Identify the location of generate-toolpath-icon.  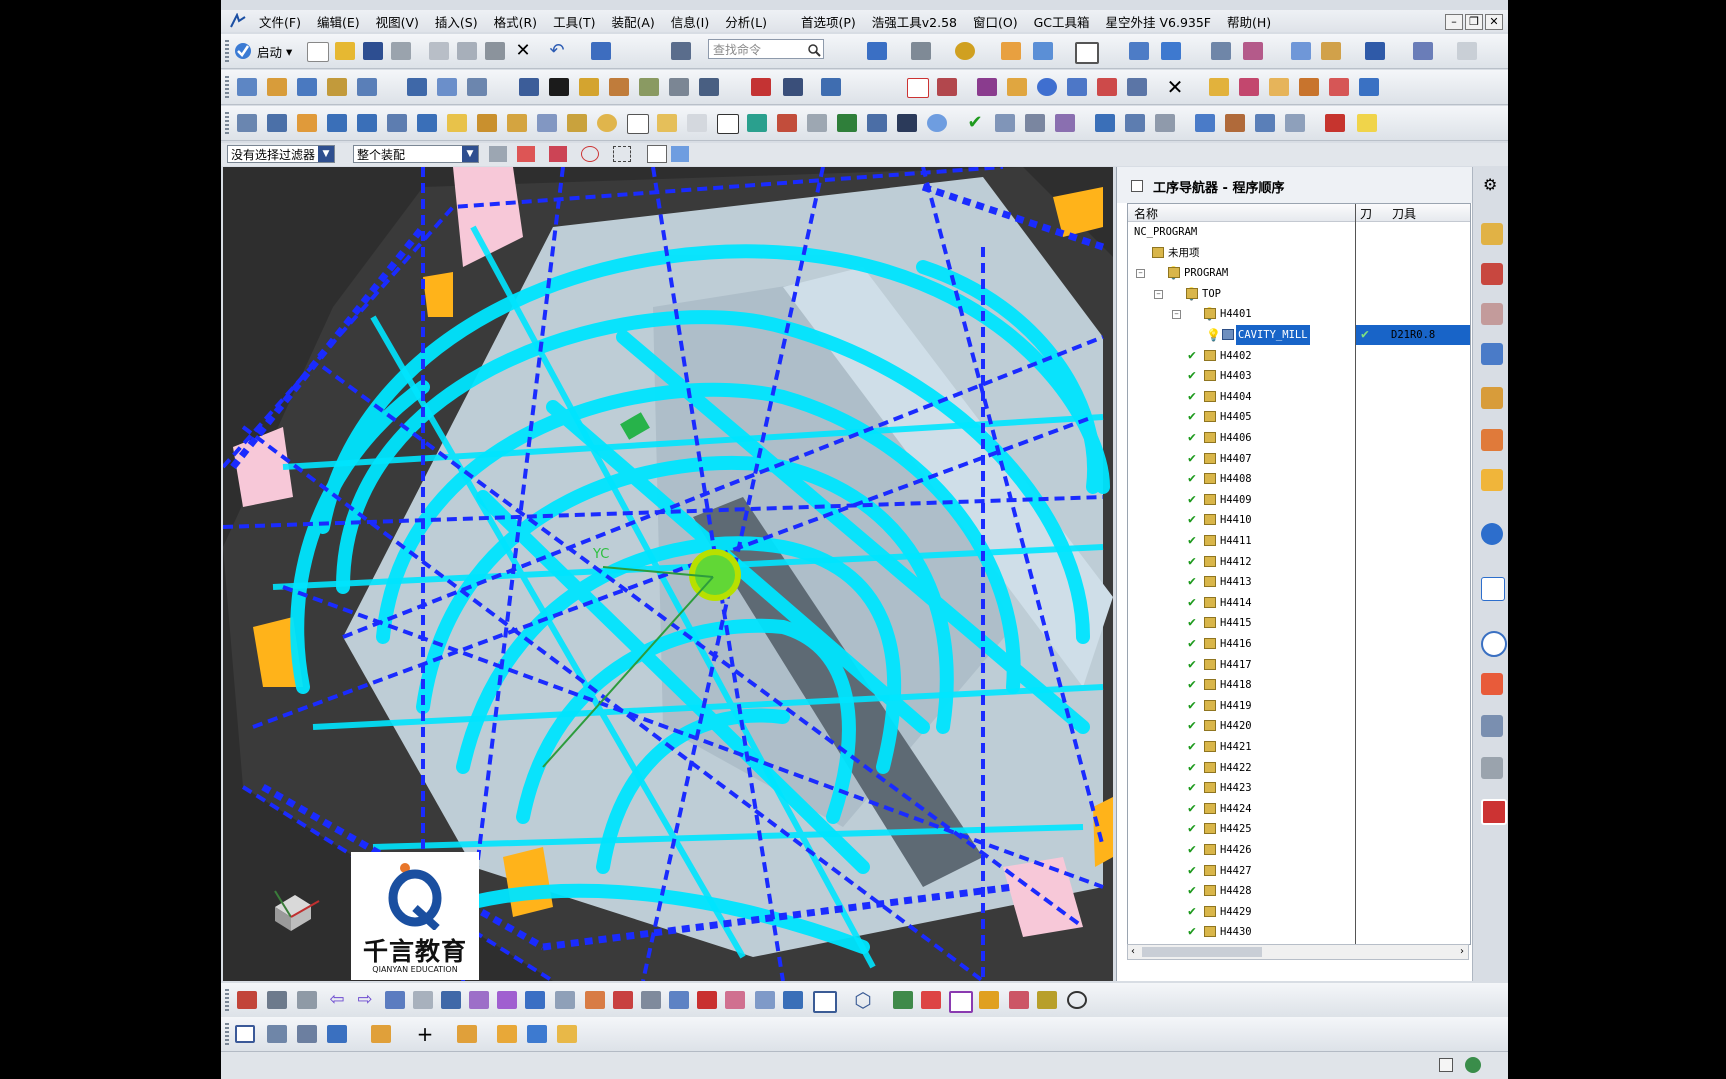
(529, 87).